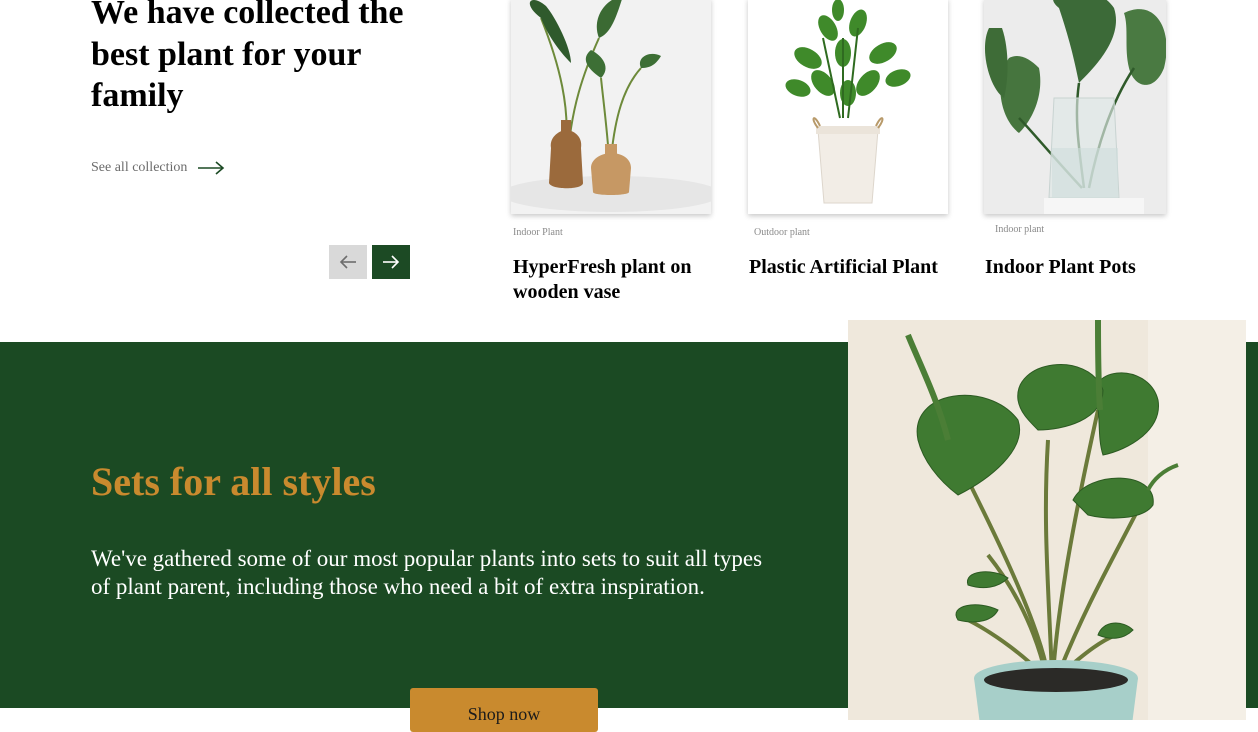 The width and height of the screenshot is (1258, 732). I want to click on monstera-vase-image, so click(1075, 107).